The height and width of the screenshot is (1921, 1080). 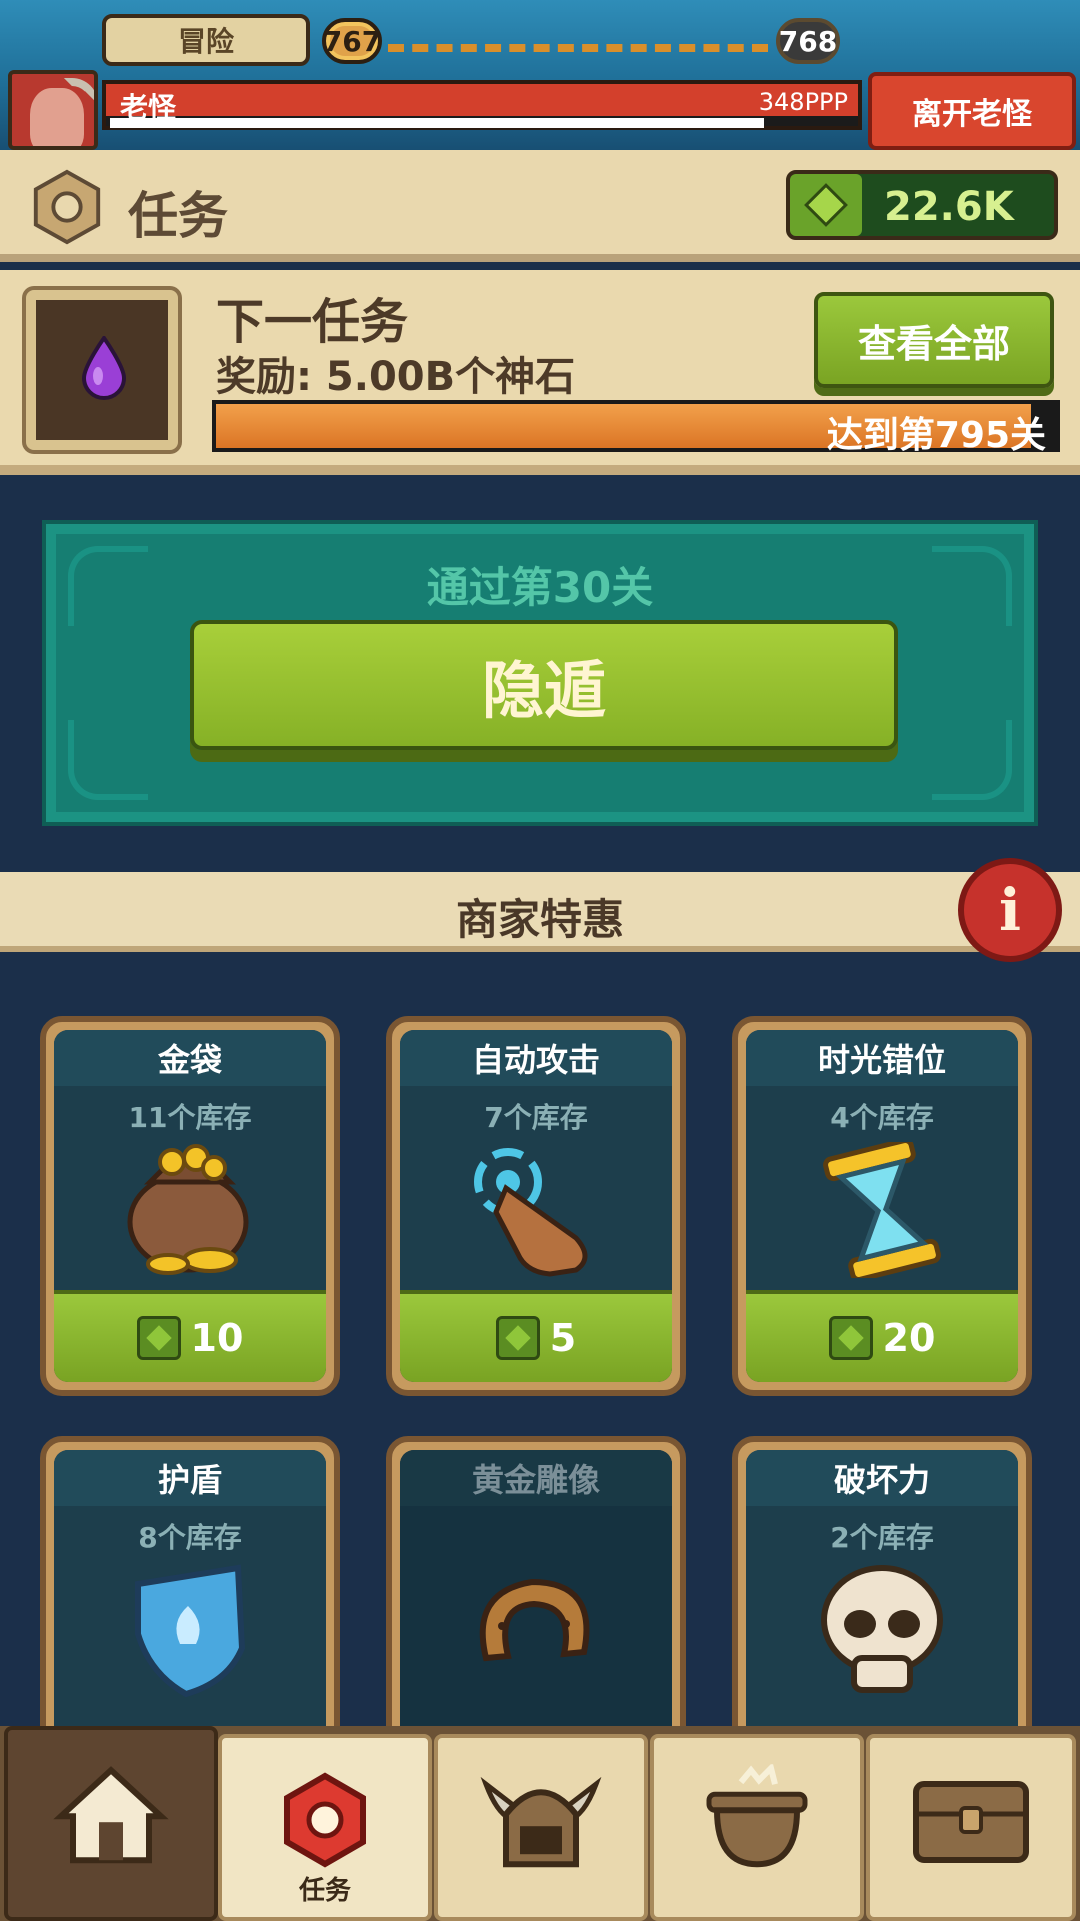 What do you see at coordinates (53, 110) in the screenshot?
I see `boss-portrait` at bounding box center [53, 110].